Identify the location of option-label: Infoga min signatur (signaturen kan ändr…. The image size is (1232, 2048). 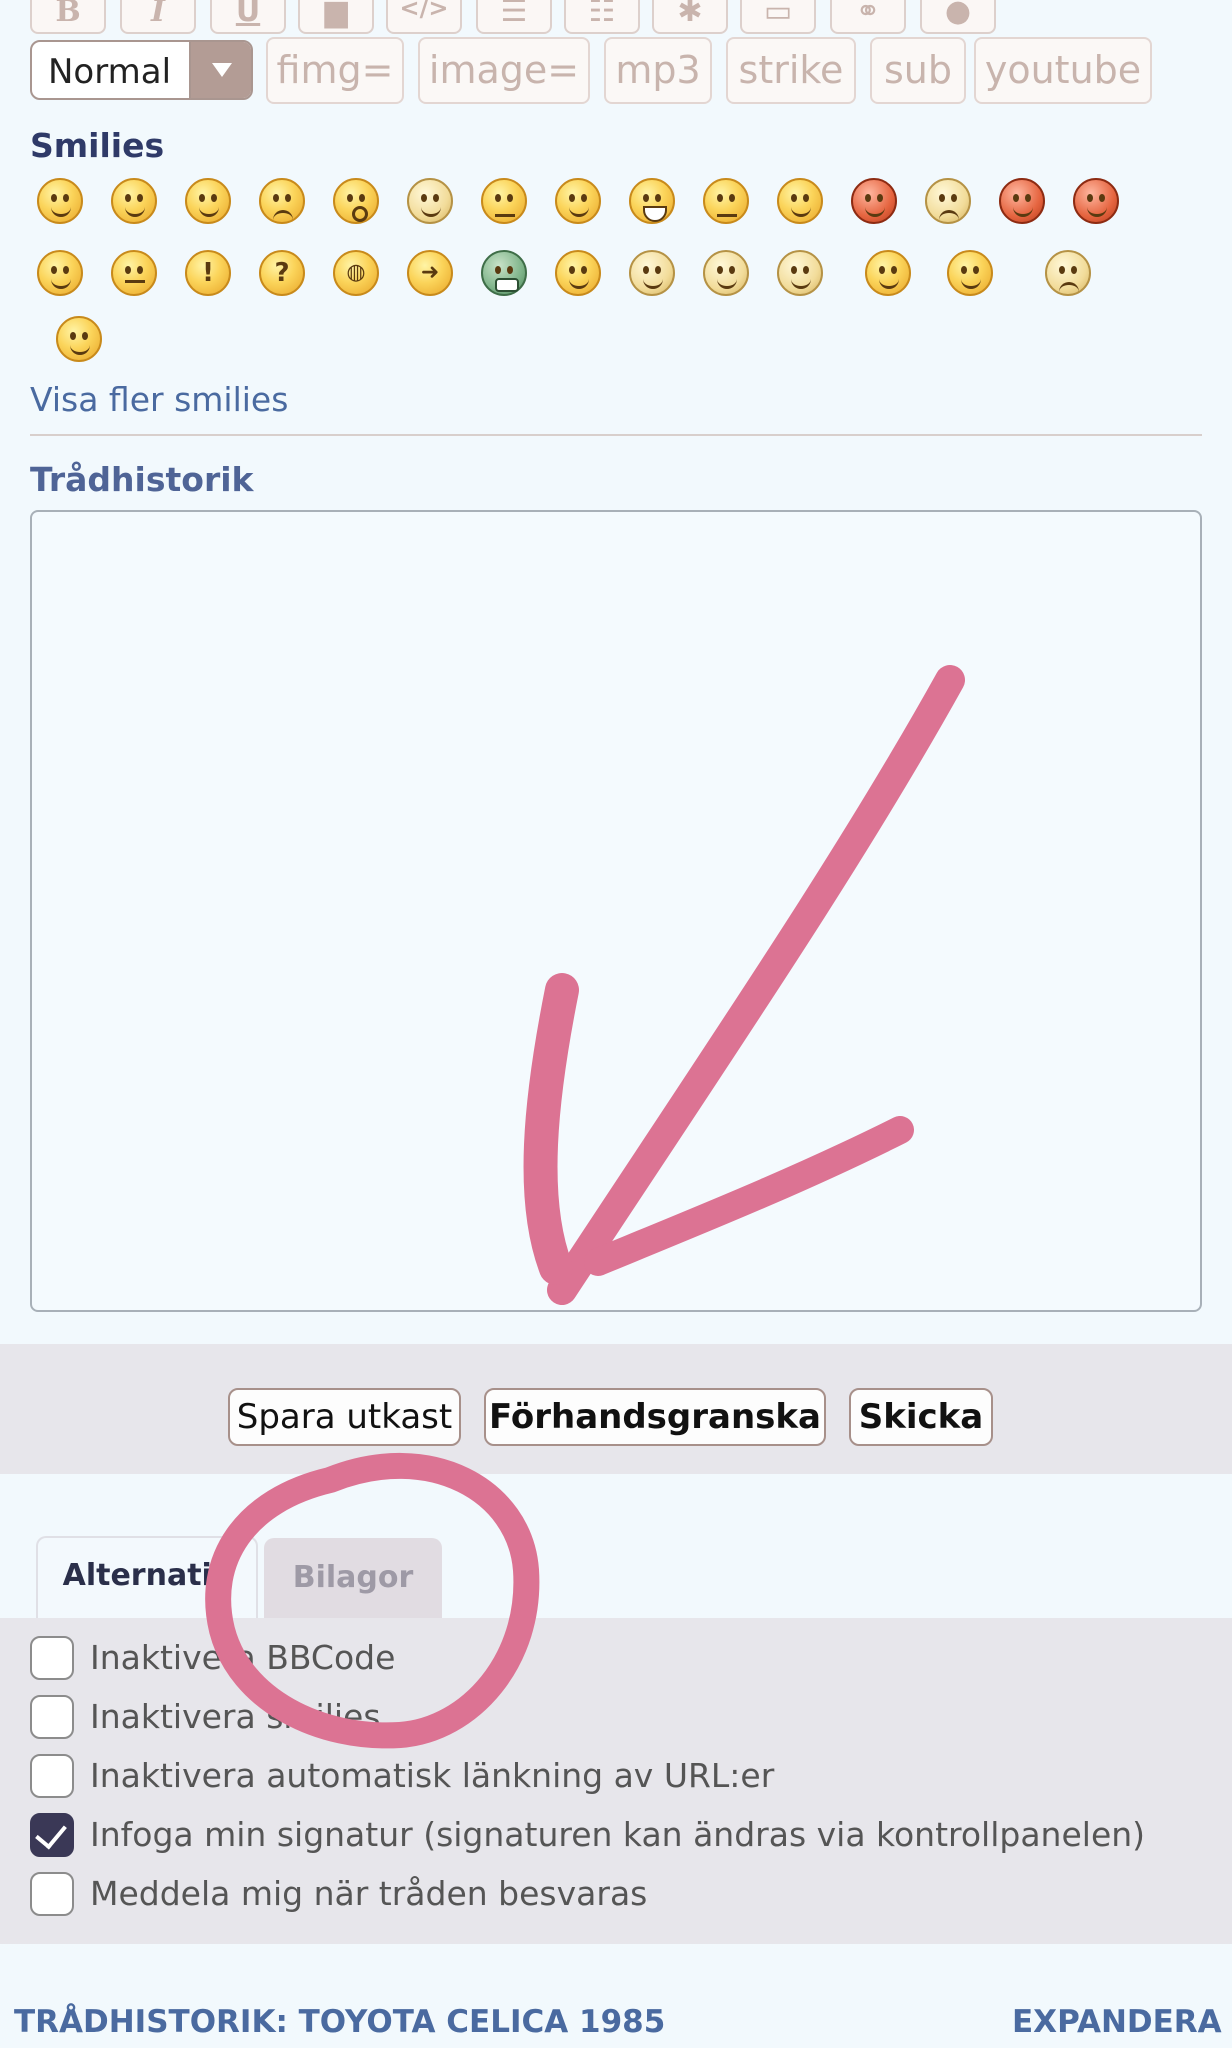
(618, 1834).